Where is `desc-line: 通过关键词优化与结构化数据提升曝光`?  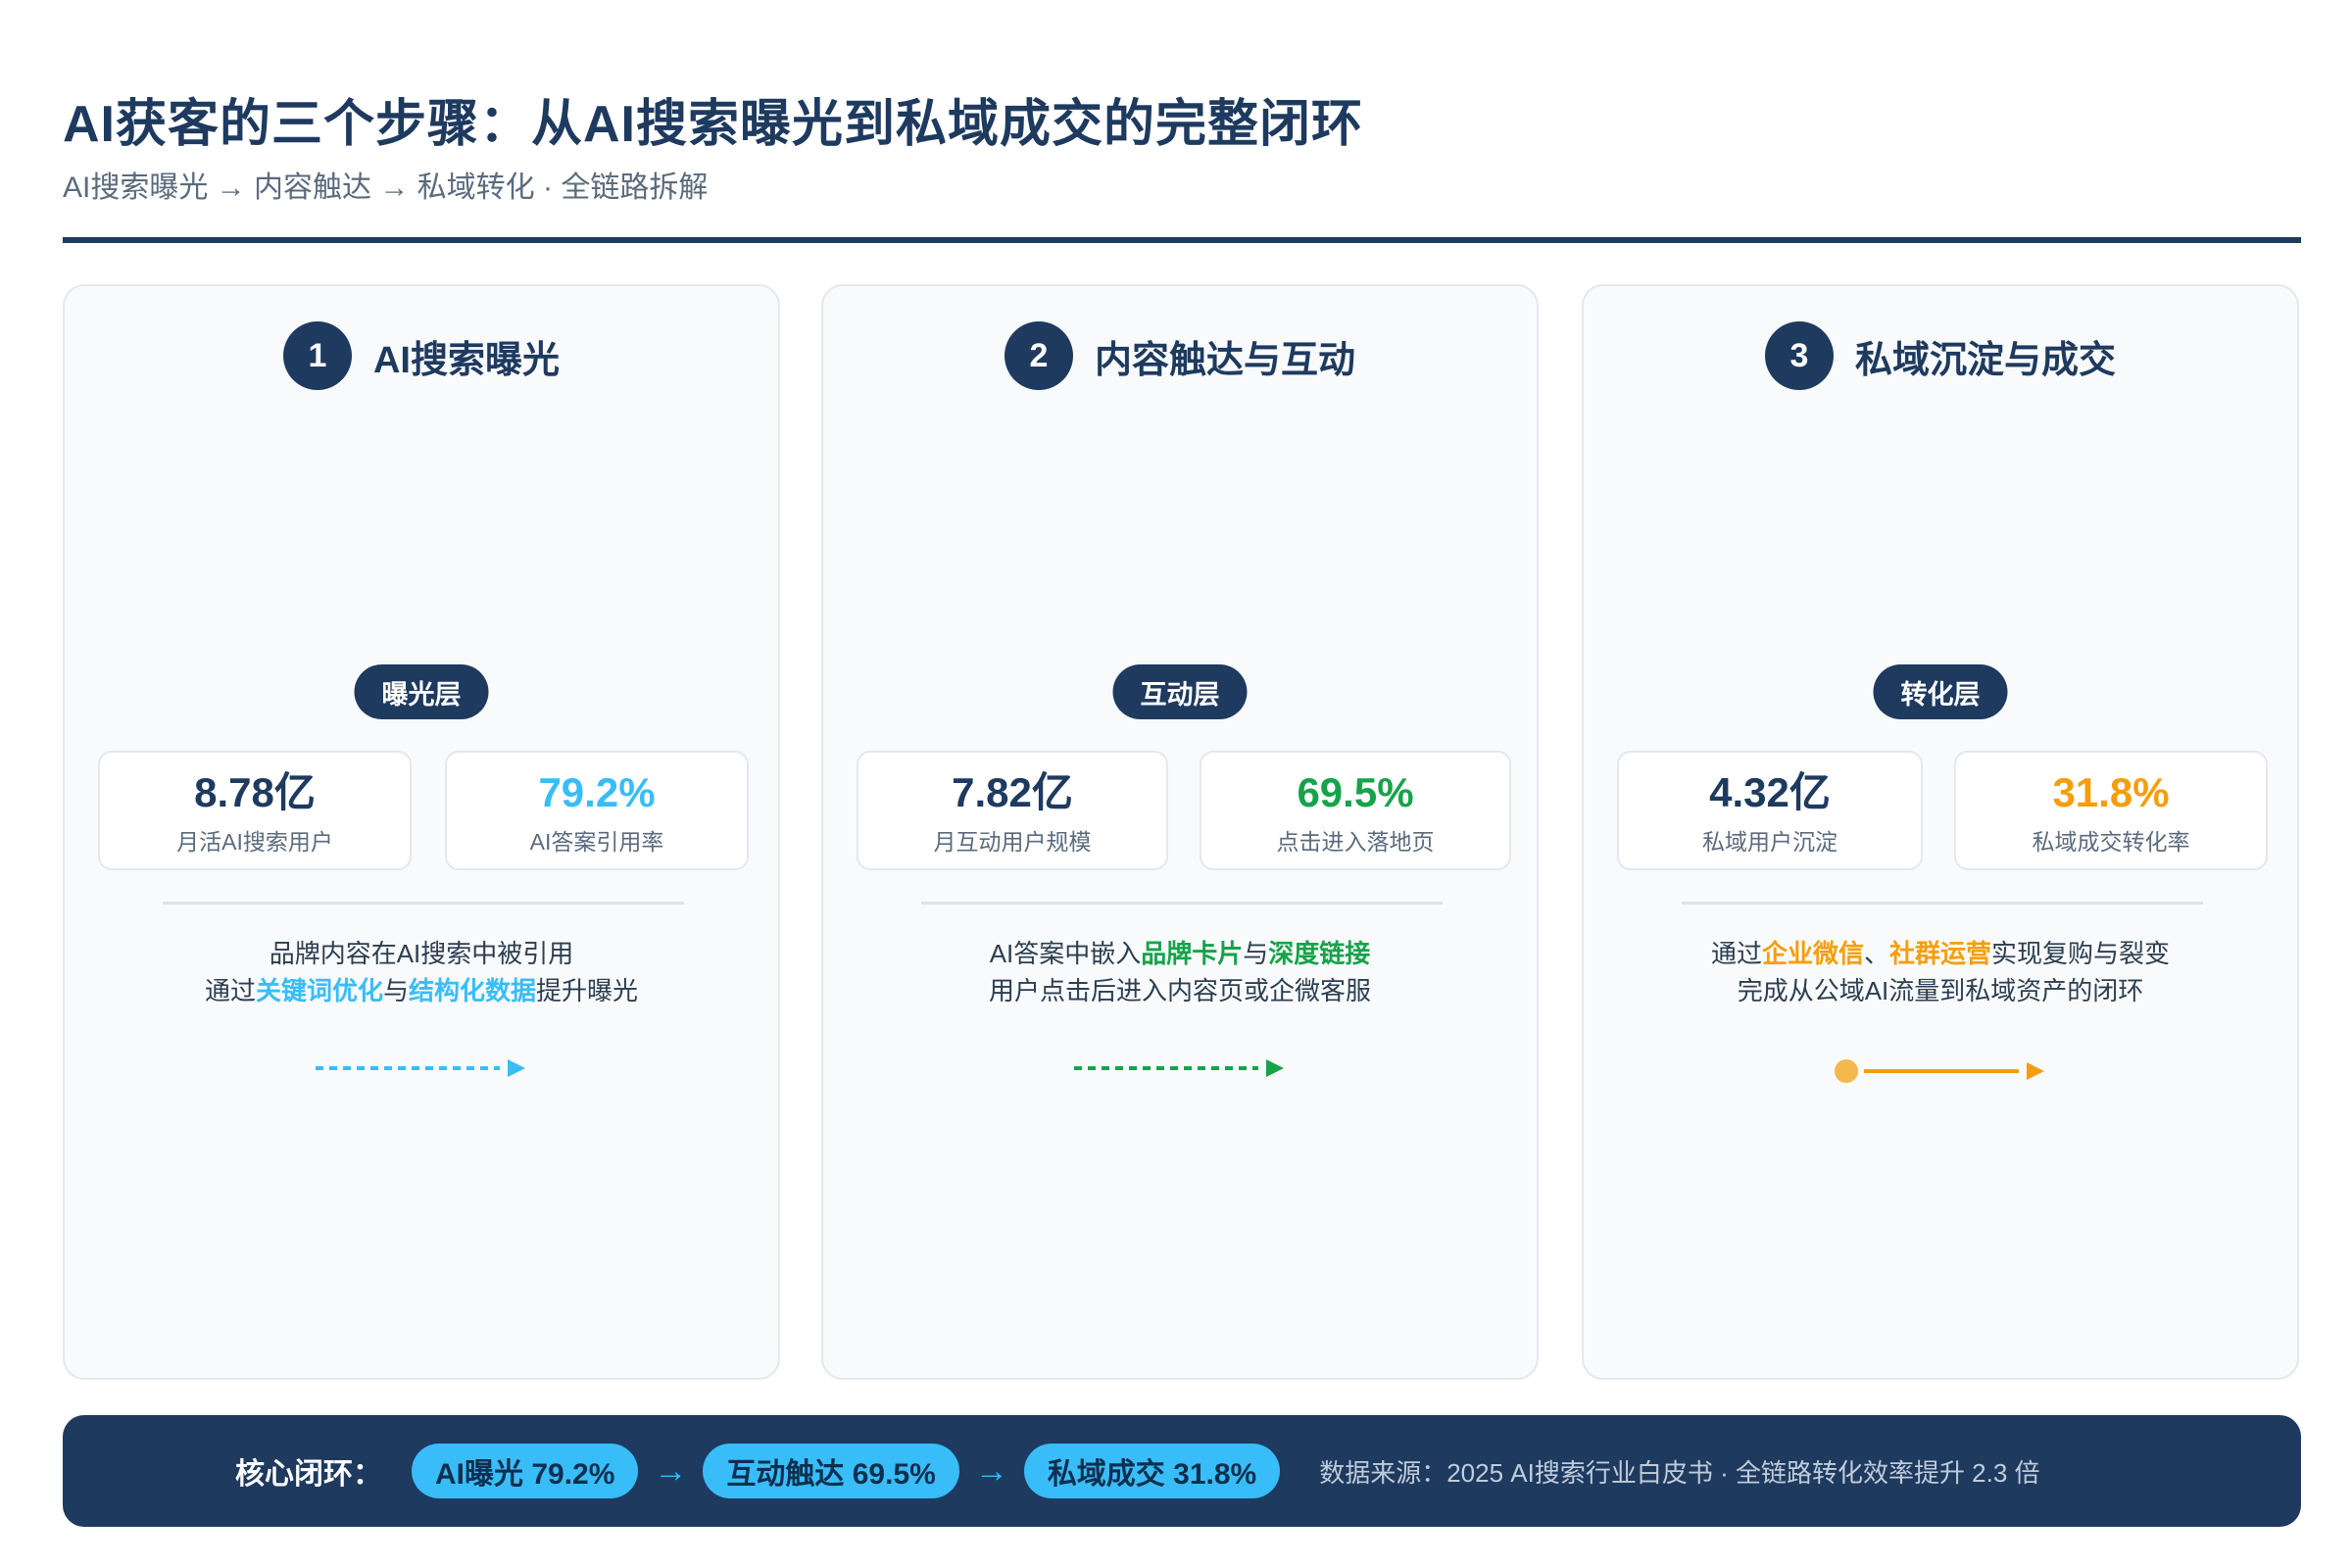
desc-line: 通过关键词优化与结构化数据提升曝光 is located at coordinates (421, 990).